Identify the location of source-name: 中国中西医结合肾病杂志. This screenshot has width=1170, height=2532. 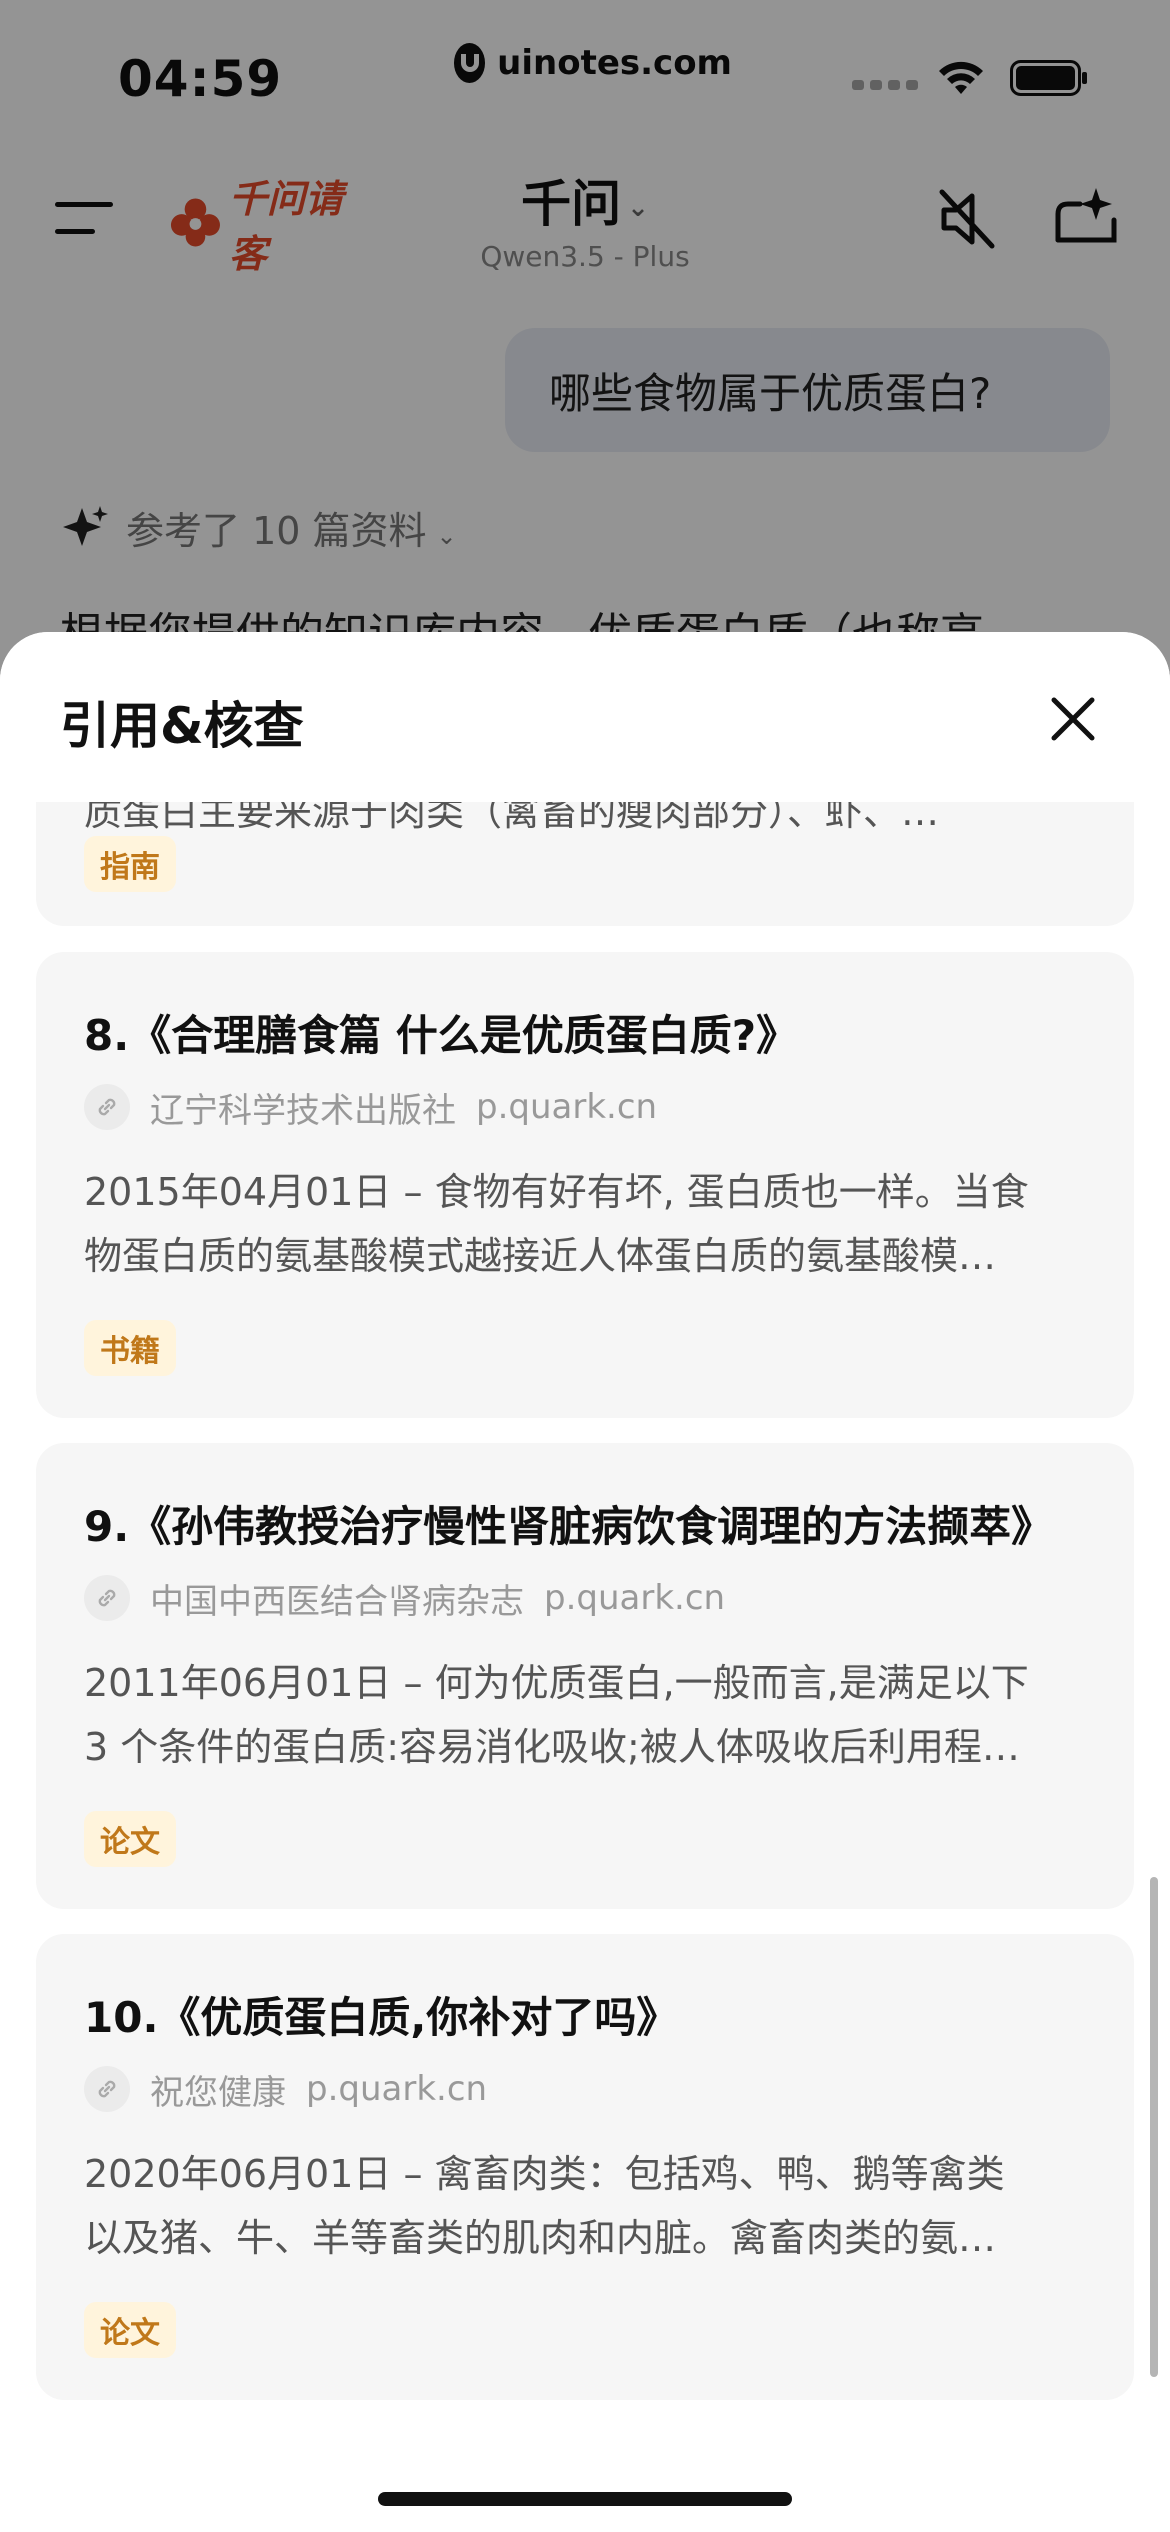
(337, 1601).